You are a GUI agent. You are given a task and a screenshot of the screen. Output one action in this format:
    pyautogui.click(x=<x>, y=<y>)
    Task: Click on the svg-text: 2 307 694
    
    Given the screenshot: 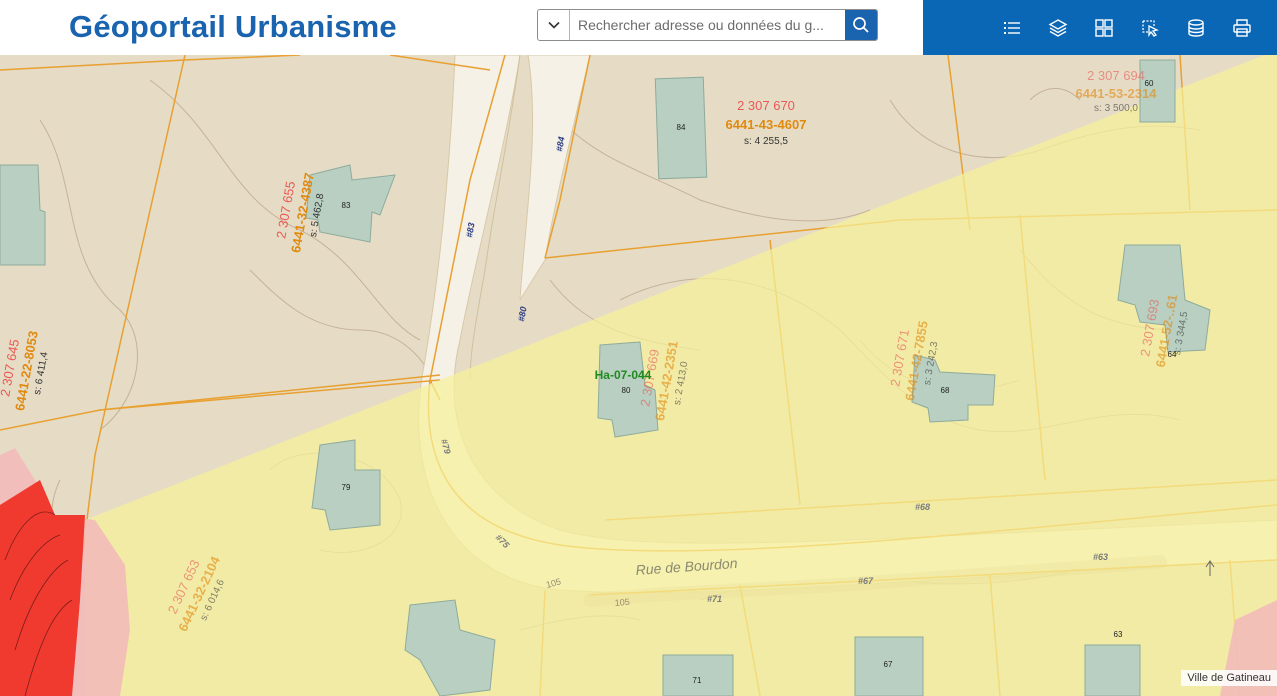 What is the action you would take?
    pyautogui.click(x=1116, y=75)
    